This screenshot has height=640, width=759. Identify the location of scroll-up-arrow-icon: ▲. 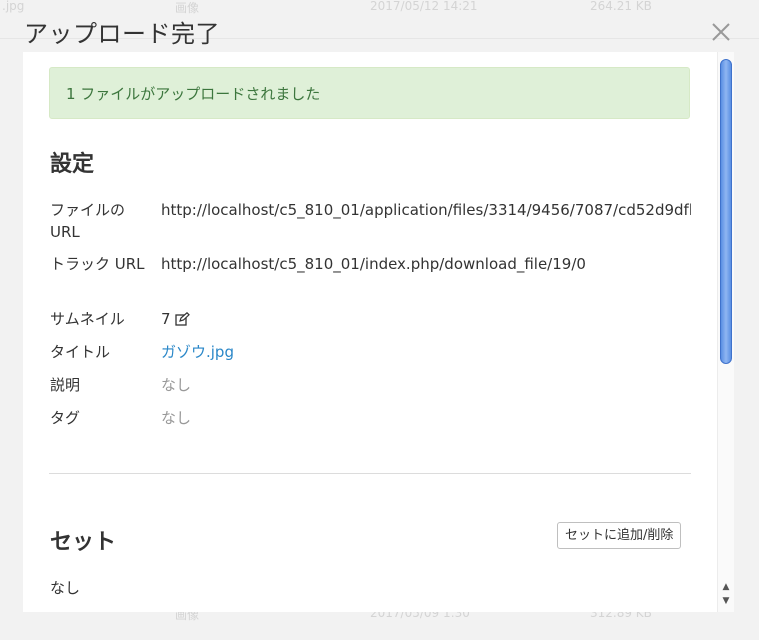
(726, 587).